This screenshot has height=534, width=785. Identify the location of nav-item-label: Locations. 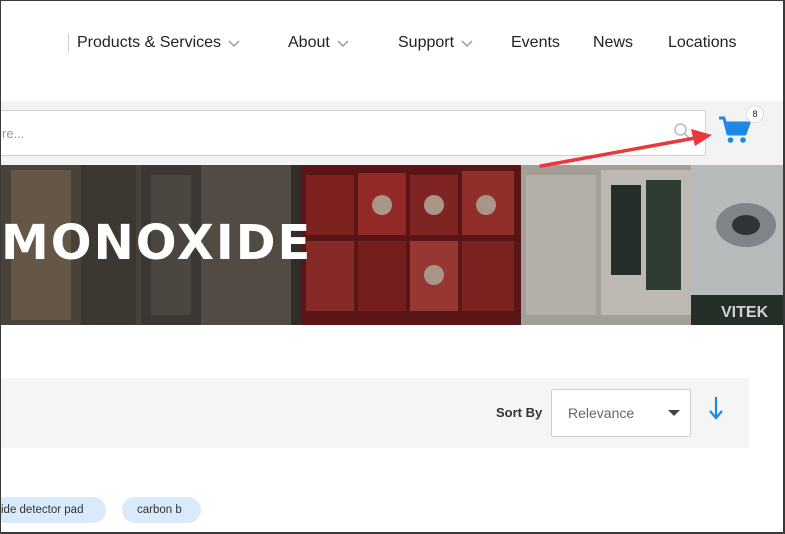
(702, 42).